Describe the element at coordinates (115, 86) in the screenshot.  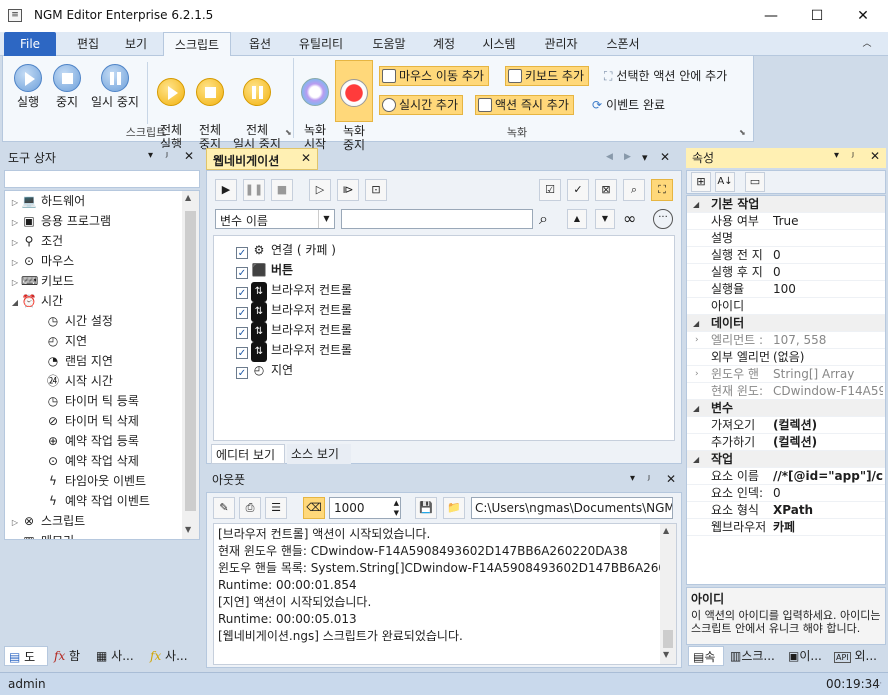
I see `pause-button: 일시 중지` at that location.